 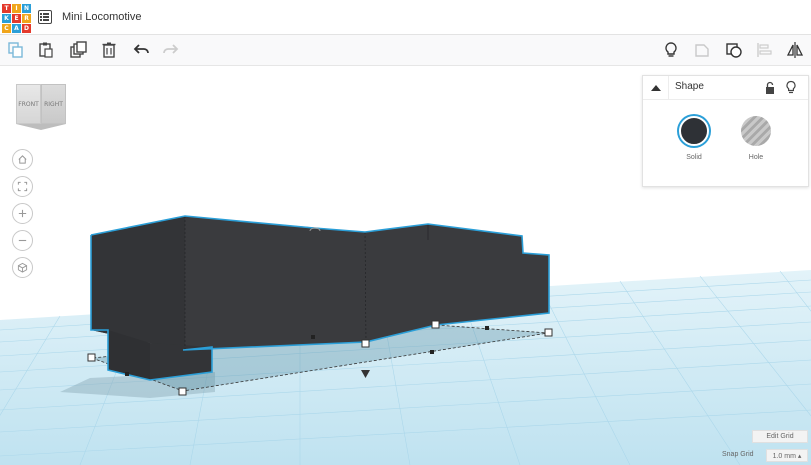 What do you see at coordinates (734, 50) in the screenshot?
I see `group-icon` at bounding box center [734, 50].